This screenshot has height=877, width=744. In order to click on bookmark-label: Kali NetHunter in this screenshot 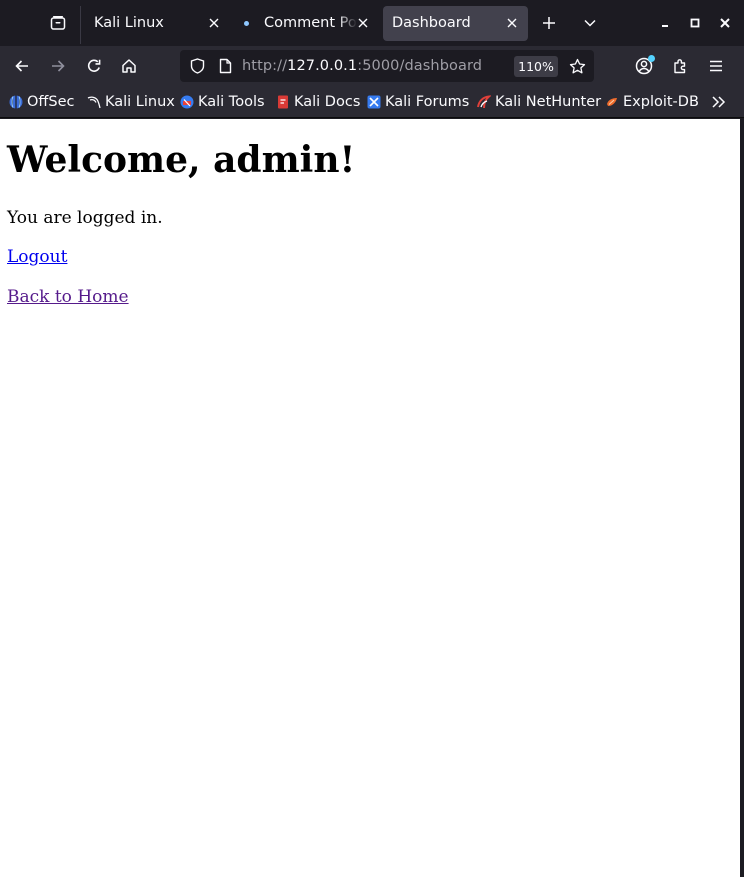, I will do `click(548, 102)`.